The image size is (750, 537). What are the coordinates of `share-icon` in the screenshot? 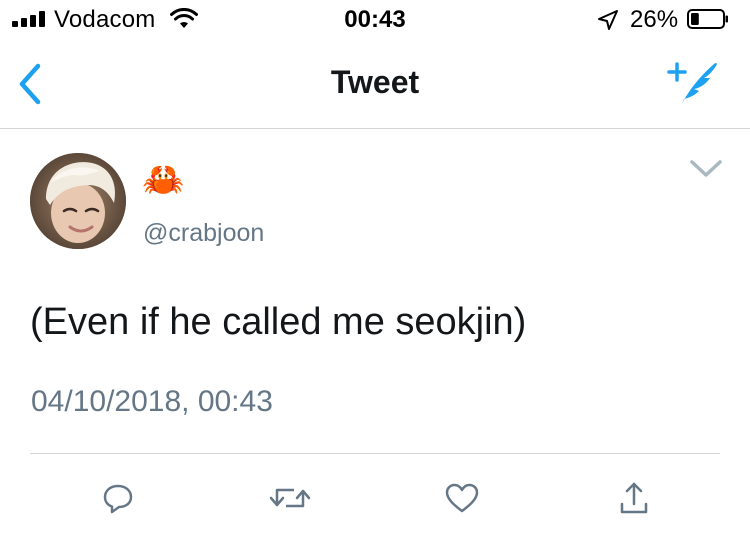 It's located at (634, 498).